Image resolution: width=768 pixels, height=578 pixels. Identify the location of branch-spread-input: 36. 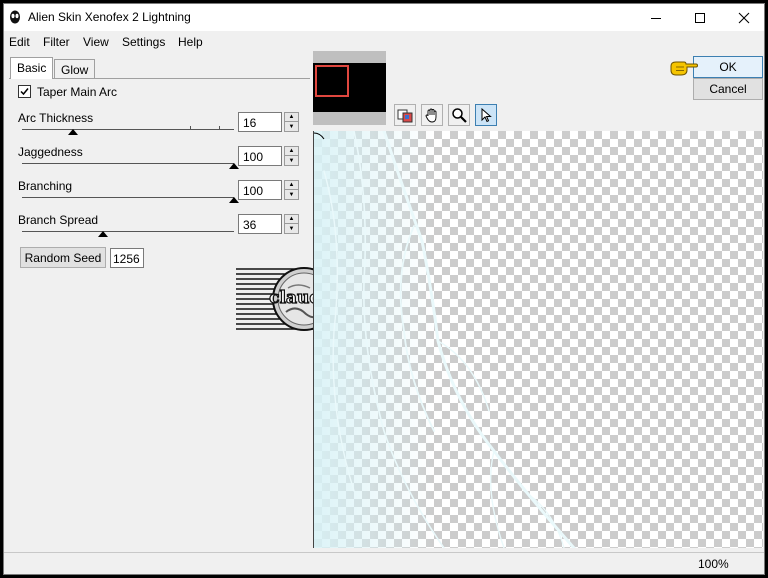
(260, 224).